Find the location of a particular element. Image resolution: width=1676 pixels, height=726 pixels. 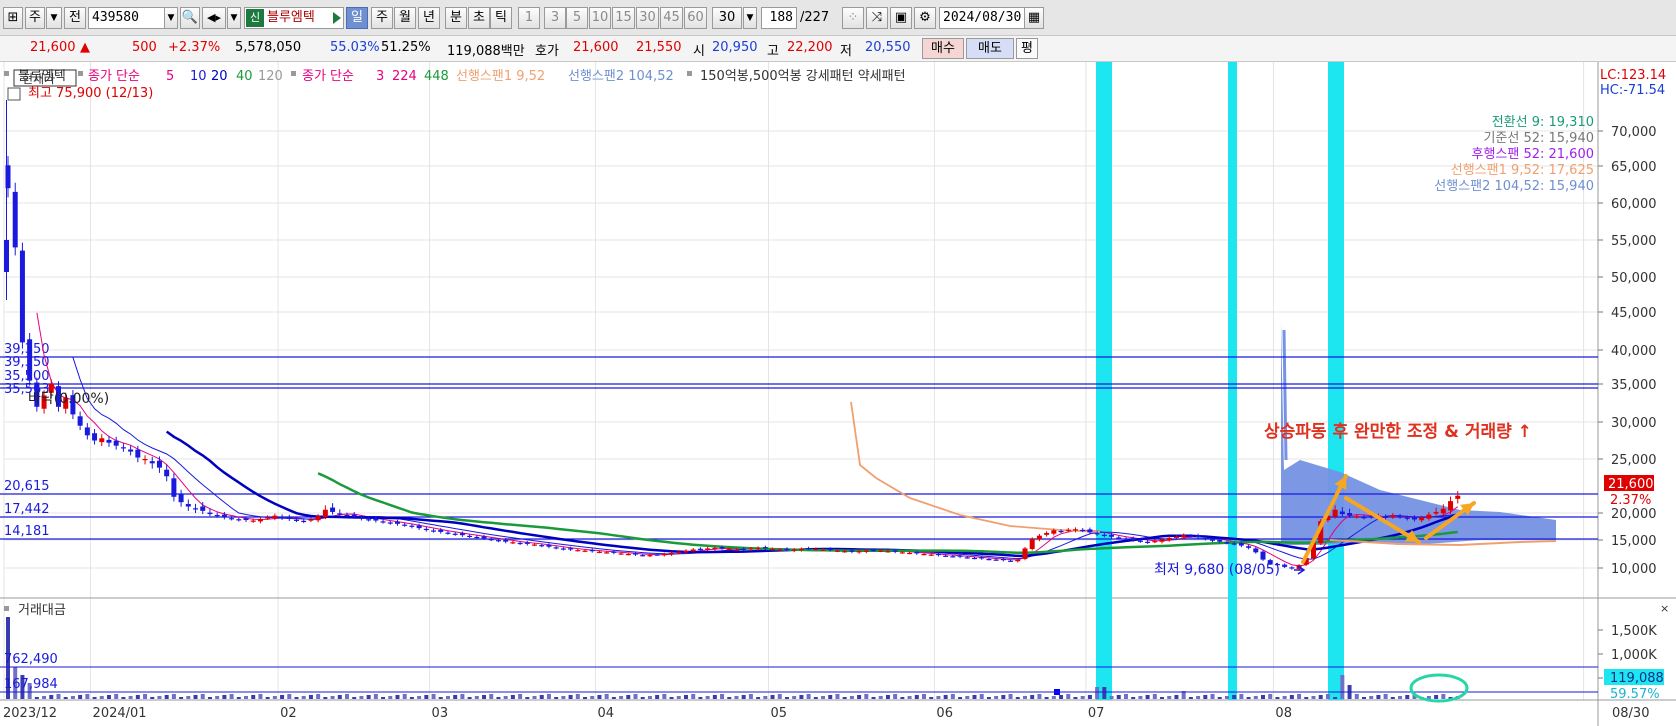

layout-icon: ⊞ is located at coordinates (13, 18).